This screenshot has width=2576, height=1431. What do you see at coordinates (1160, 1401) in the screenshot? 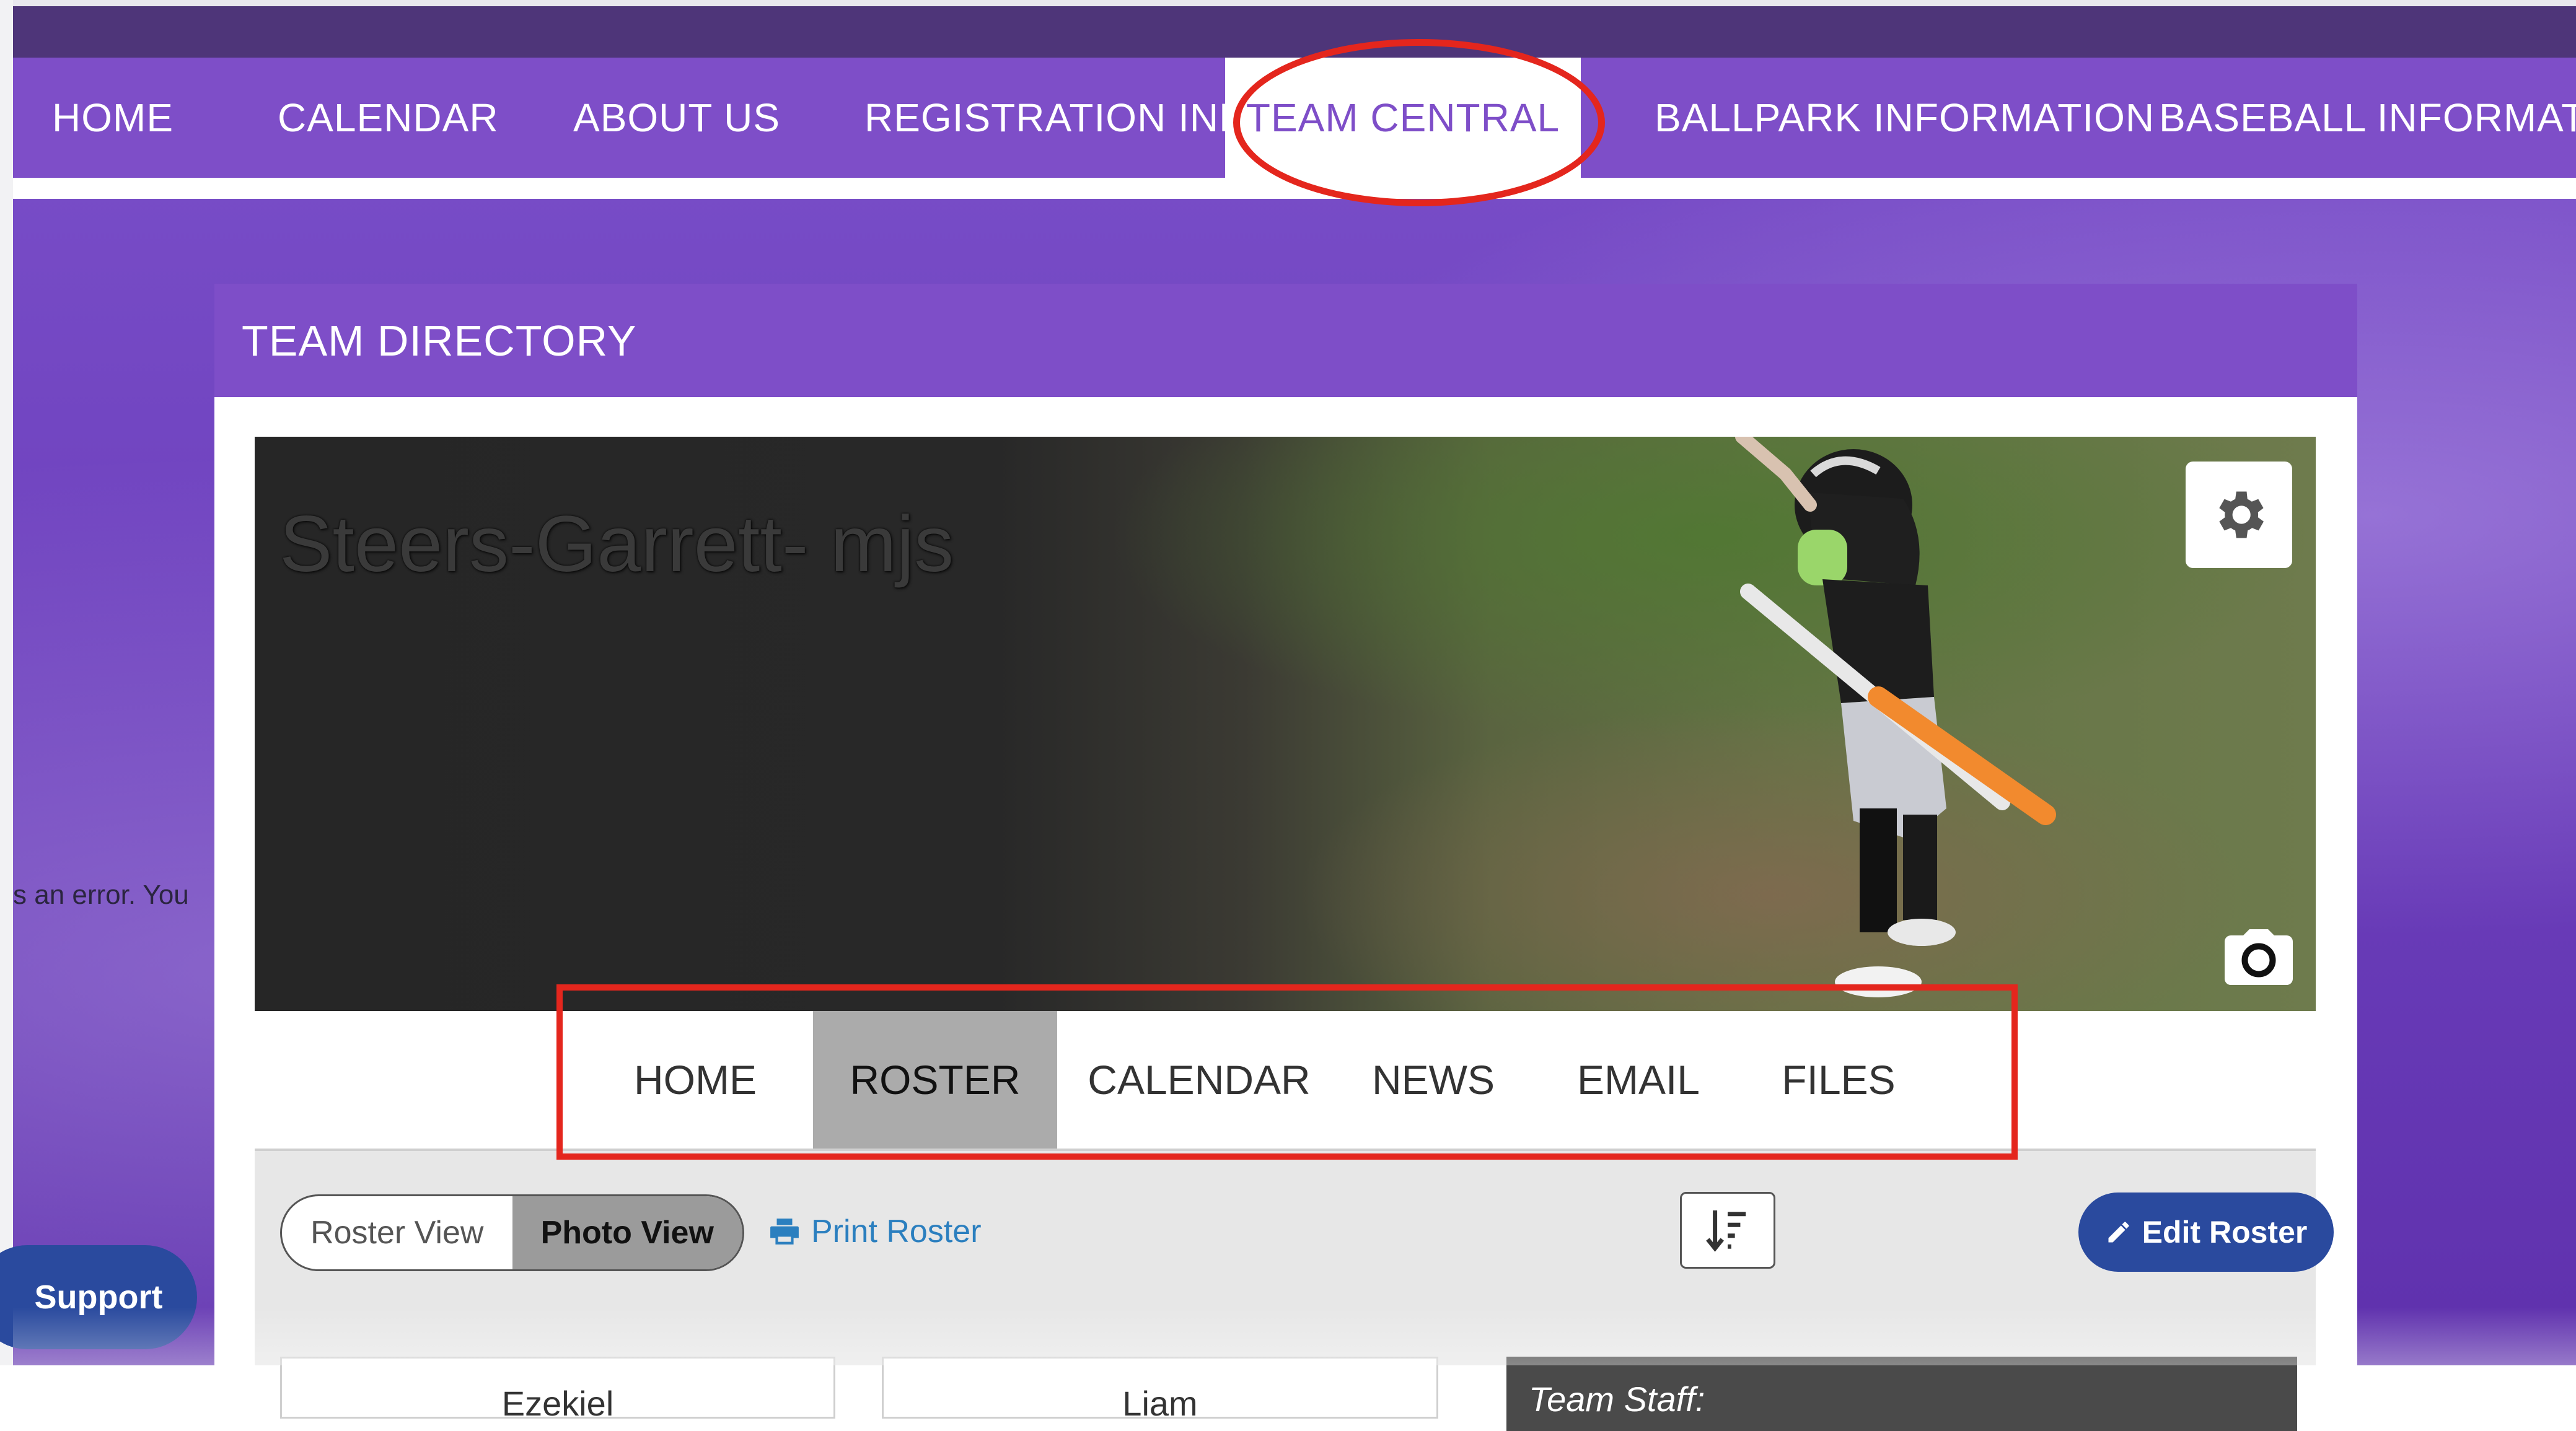
I see `player-name: Liam` at bounding box center [1160, 1401].